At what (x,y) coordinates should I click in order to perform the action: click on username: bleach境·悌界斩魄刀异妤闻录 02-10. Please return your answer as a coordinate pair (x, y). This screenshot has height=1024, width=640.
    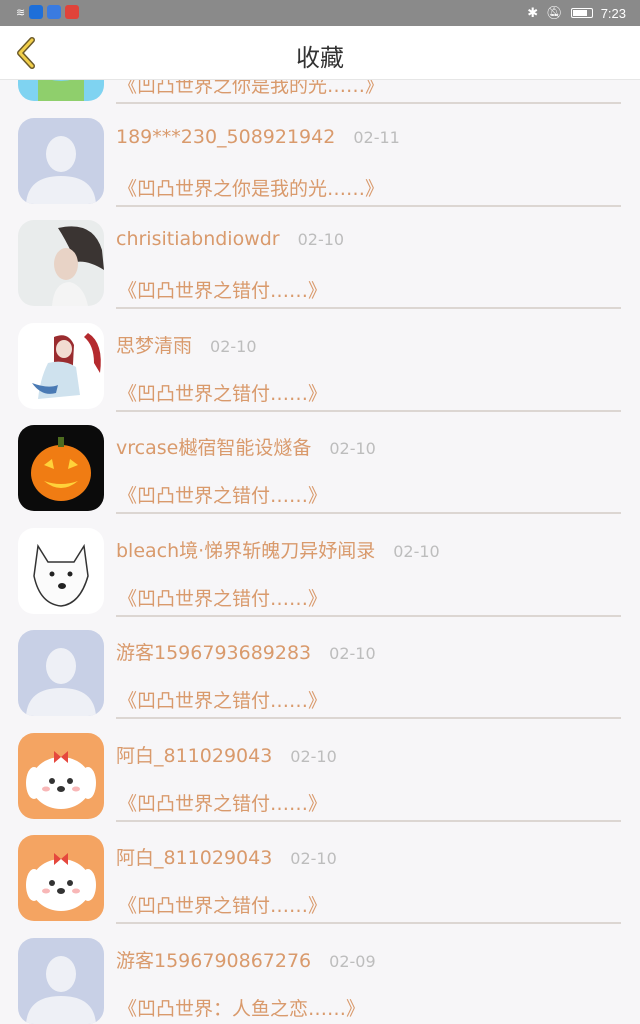
    Looking at the image, I should click on (278, 549).